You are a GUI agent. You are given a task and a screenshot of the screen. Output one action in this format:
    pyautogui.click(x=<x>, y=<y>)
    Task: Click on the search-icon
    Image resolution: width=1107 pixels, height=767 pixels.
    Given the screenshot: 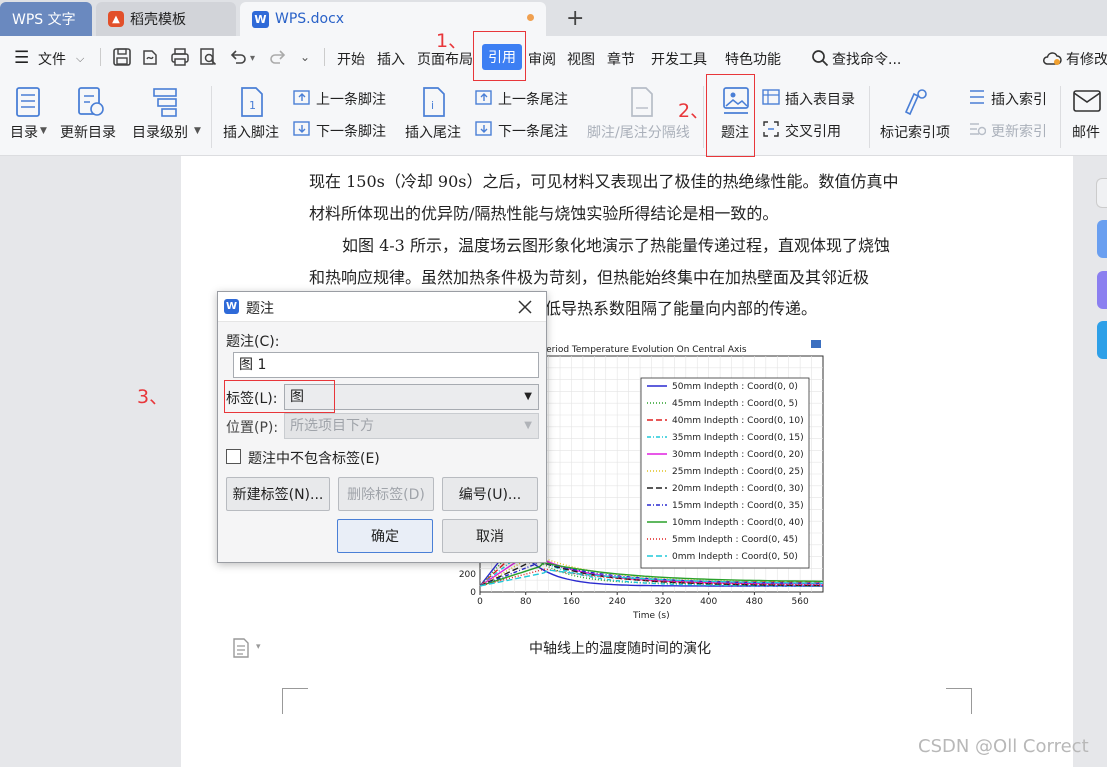 What is the action you would take?
    pyautogui.click(x=820, y=58)
    